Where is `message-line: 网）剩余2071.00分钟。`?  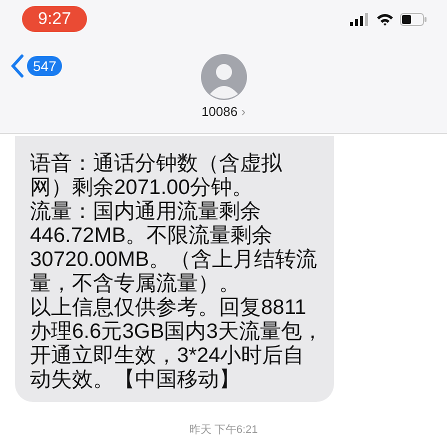
message-line: 网）剩余2071.00分钟。 is located at coordinates (142, 188).